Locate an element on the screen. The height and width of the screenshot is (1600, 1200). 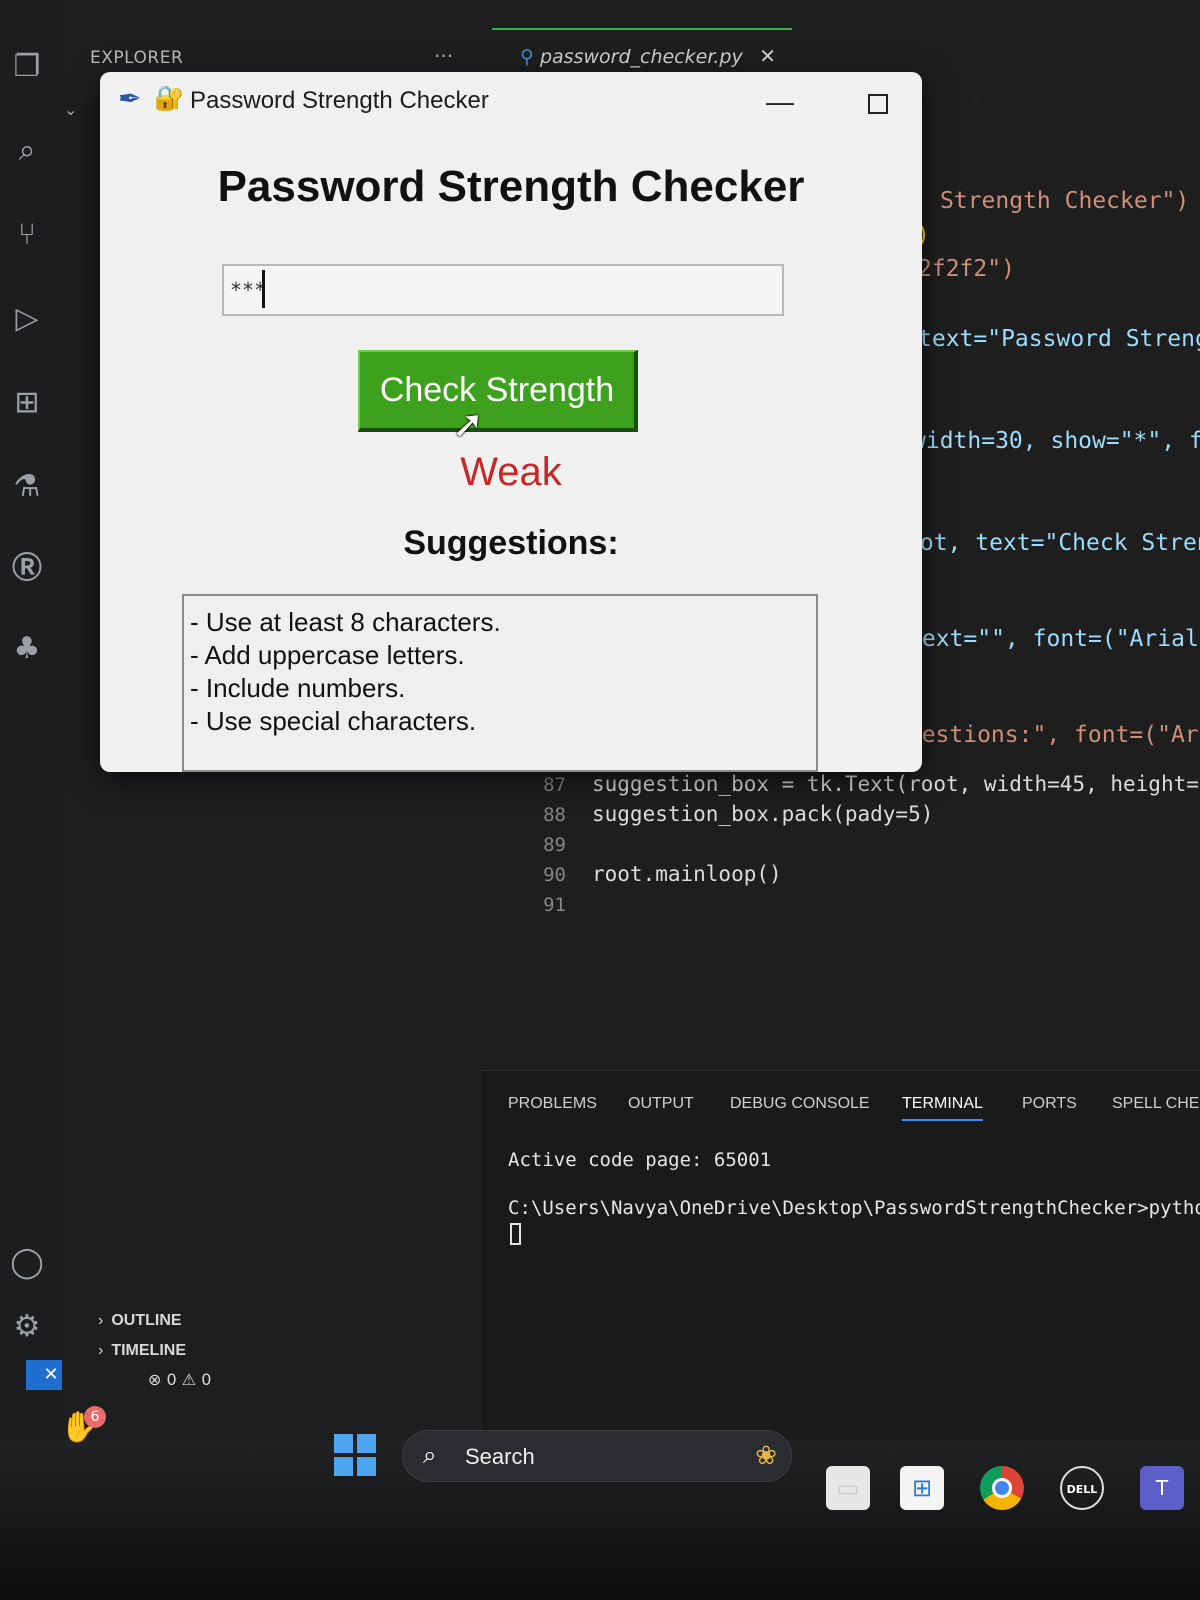
testing-icon: ⚗ is located at coordinates (27, 487).